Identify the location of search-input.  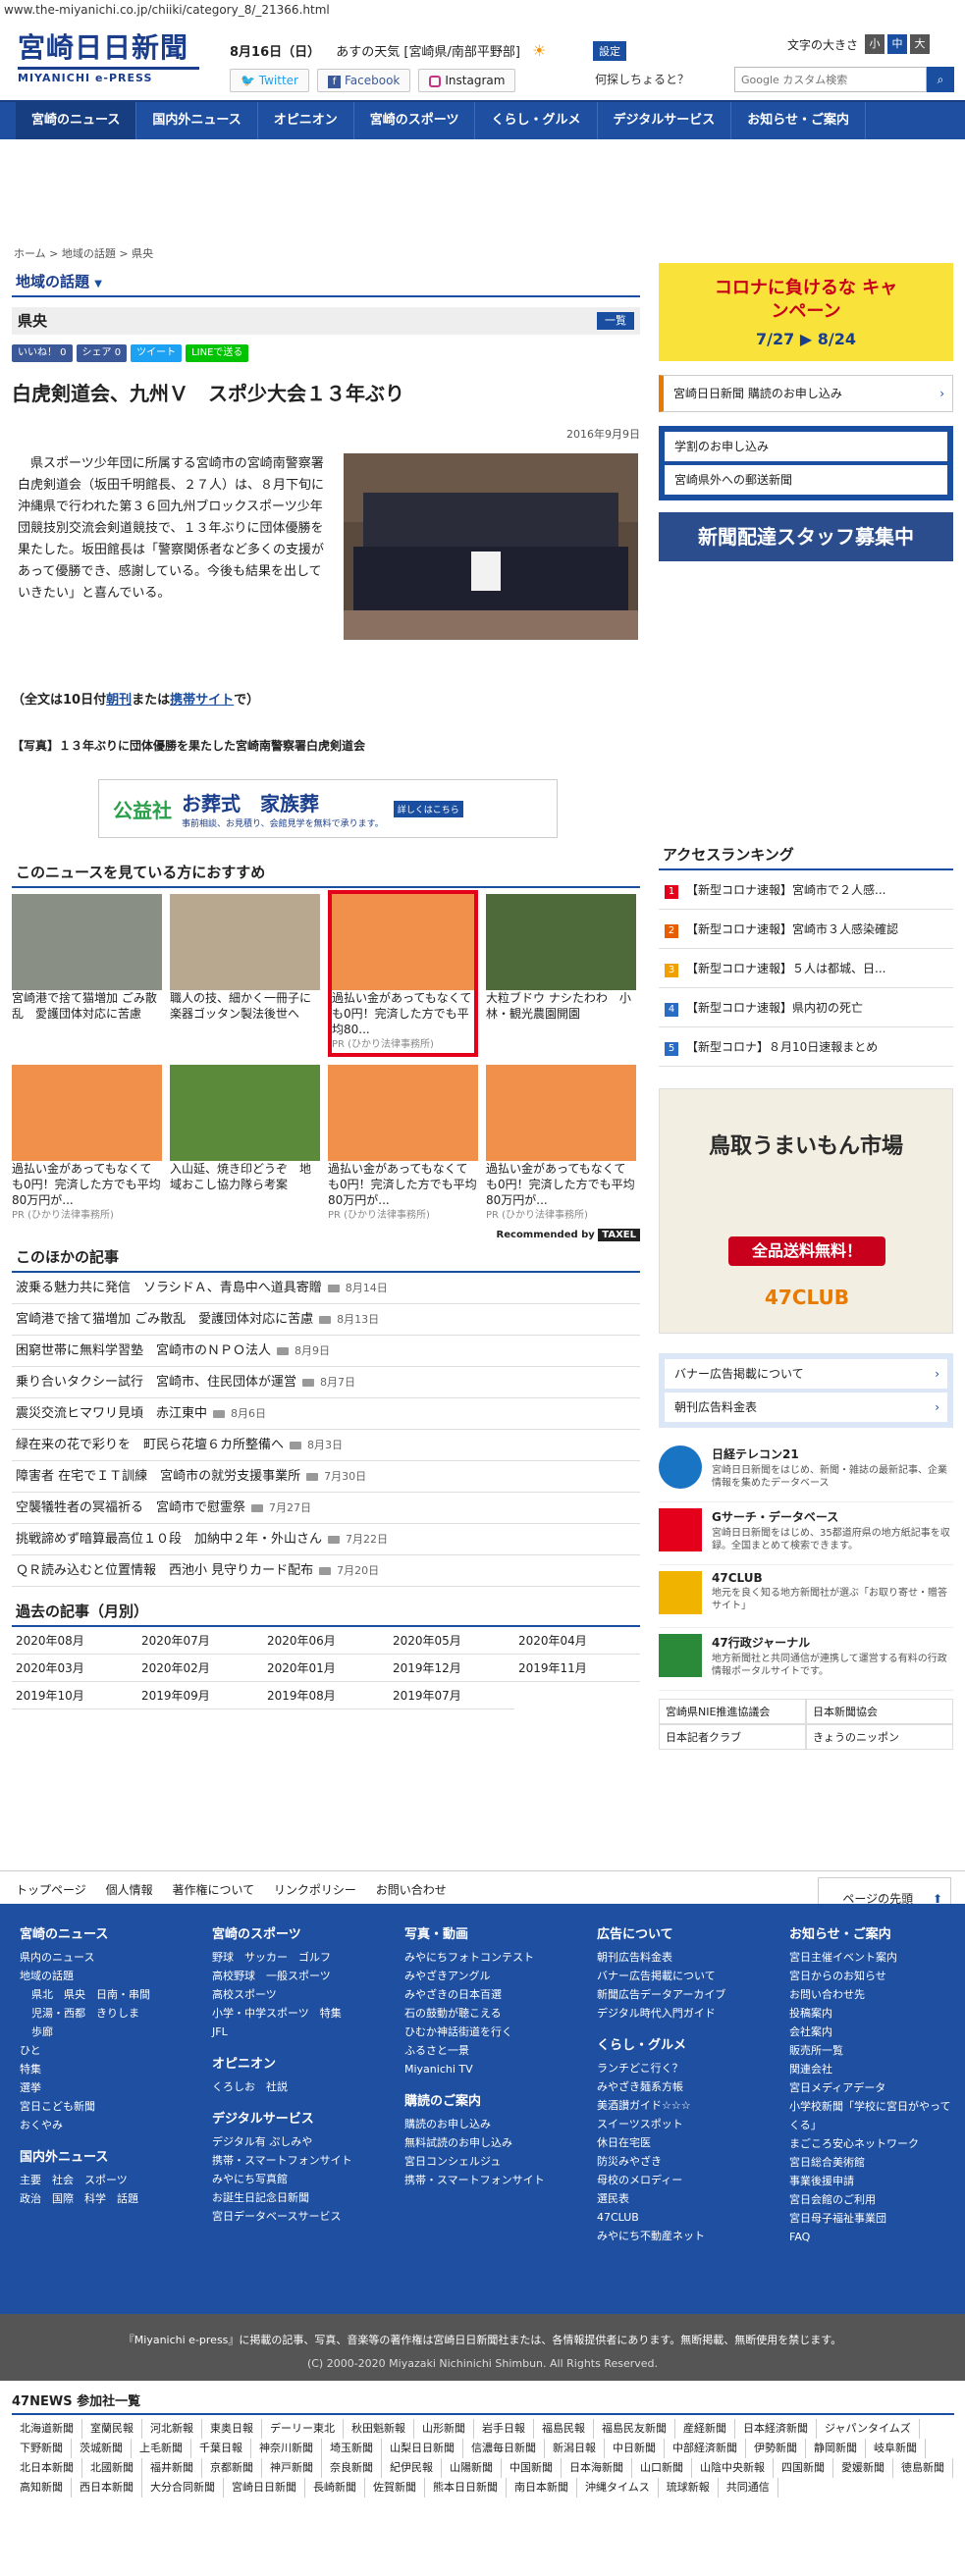
(830, 79).